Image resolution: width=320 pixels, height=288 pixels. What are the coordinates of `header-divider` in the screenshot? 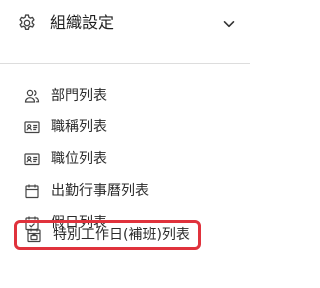 It's located at (125, 63).